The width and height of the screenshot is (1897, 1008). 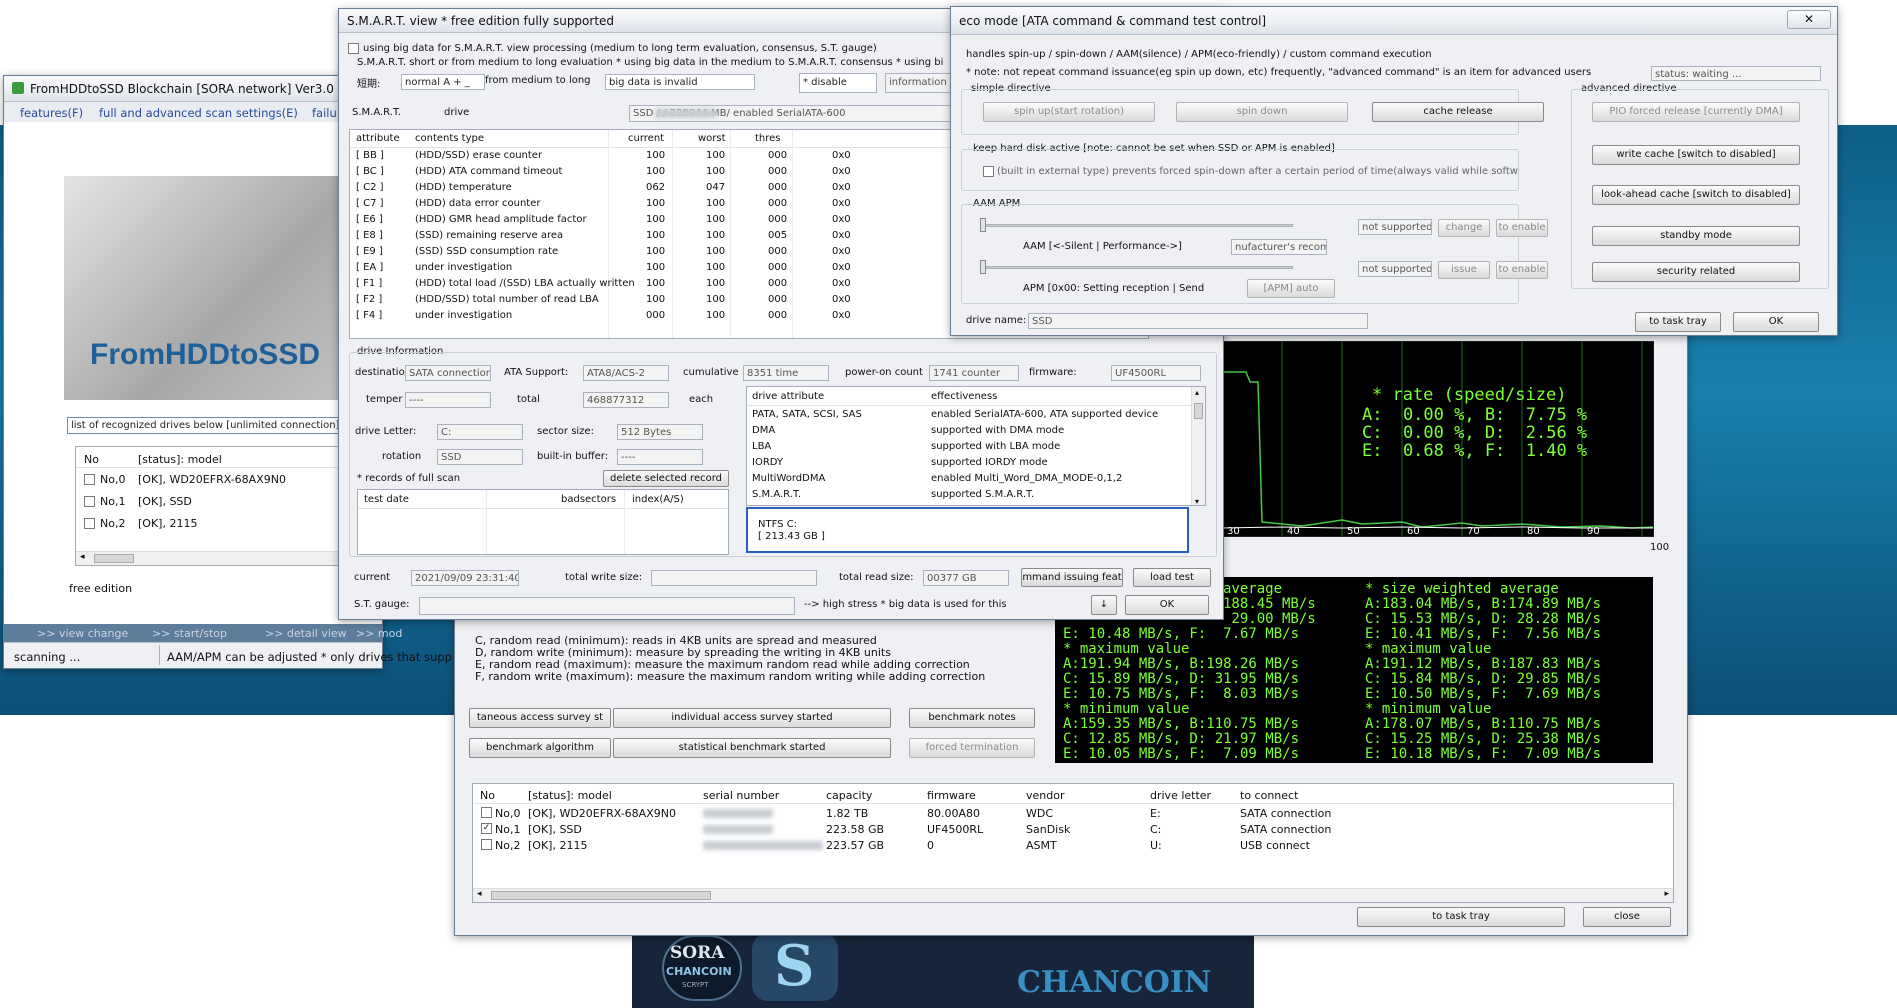 I want to click on records-table: test date badsectors index(A/S), so click(x=543, y=522).